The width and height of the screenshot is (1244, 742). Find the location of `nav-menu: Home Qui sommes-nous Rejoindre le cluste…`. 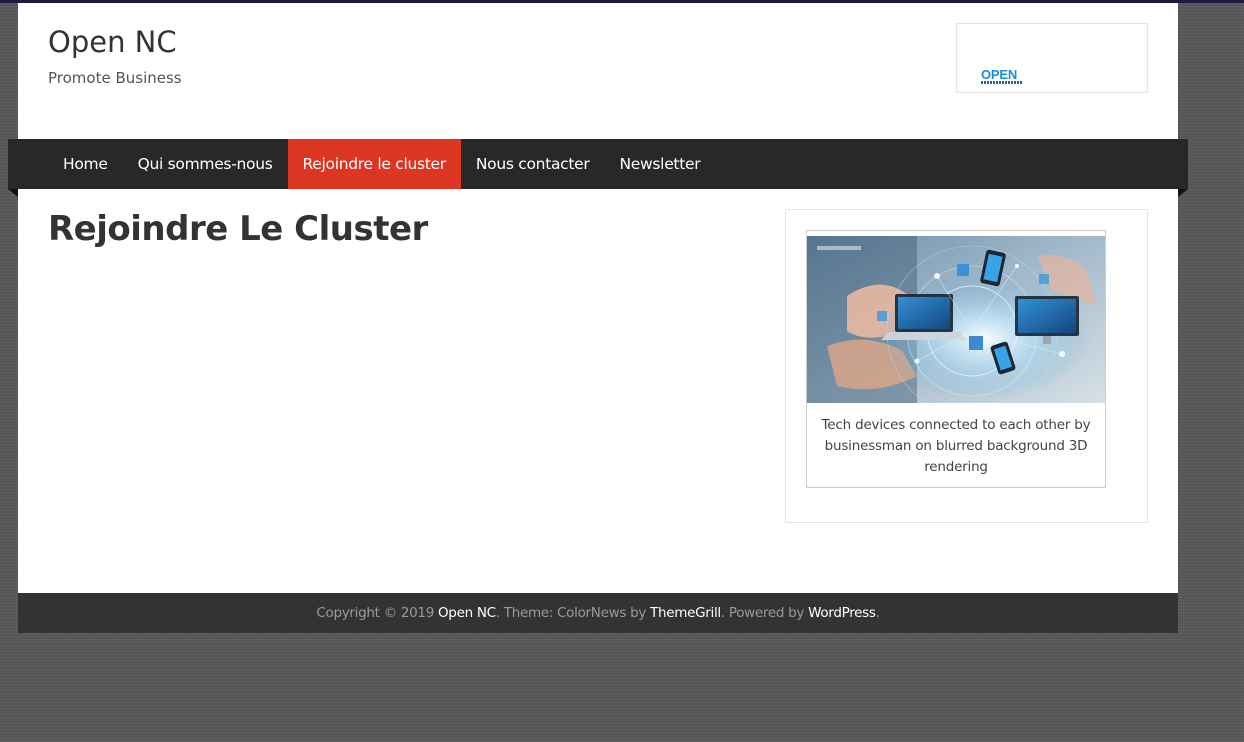

nav-menu: Home Qui sommes-nous Rejoindre le cluste… is located at coordinates (381, 164).